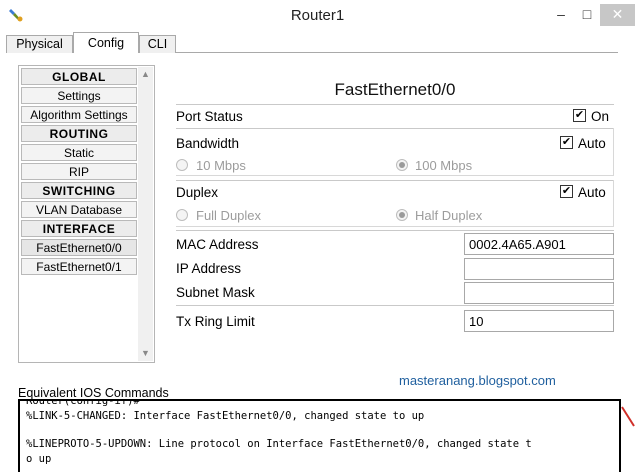 Image resolution: width=635 pixels, height=472 pixels. Describe the element at coordinates (39, 44) in the screenshot. I see `tab-physical: Physical` at that location.